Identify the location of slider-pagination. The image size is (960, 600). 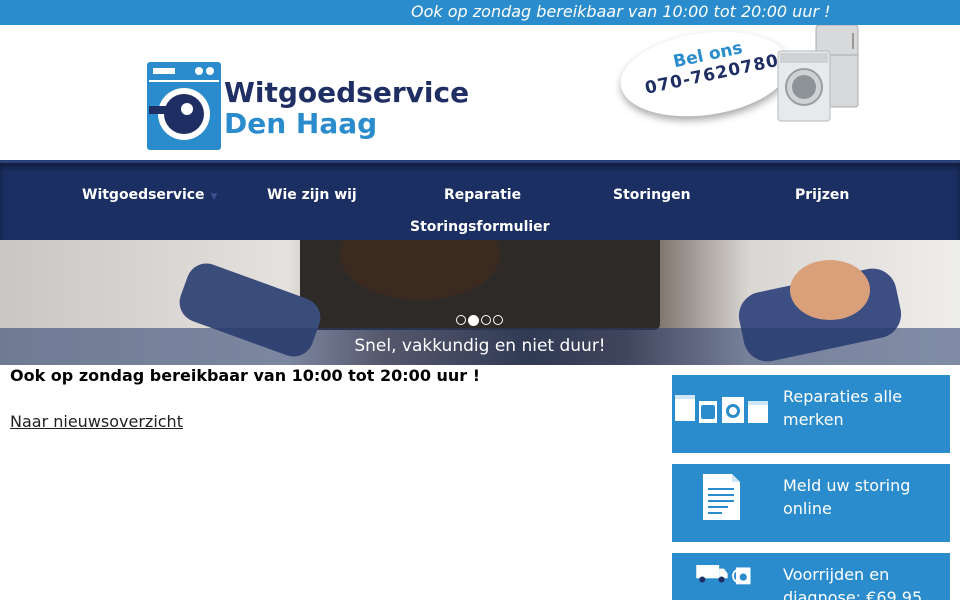
(479, 320).